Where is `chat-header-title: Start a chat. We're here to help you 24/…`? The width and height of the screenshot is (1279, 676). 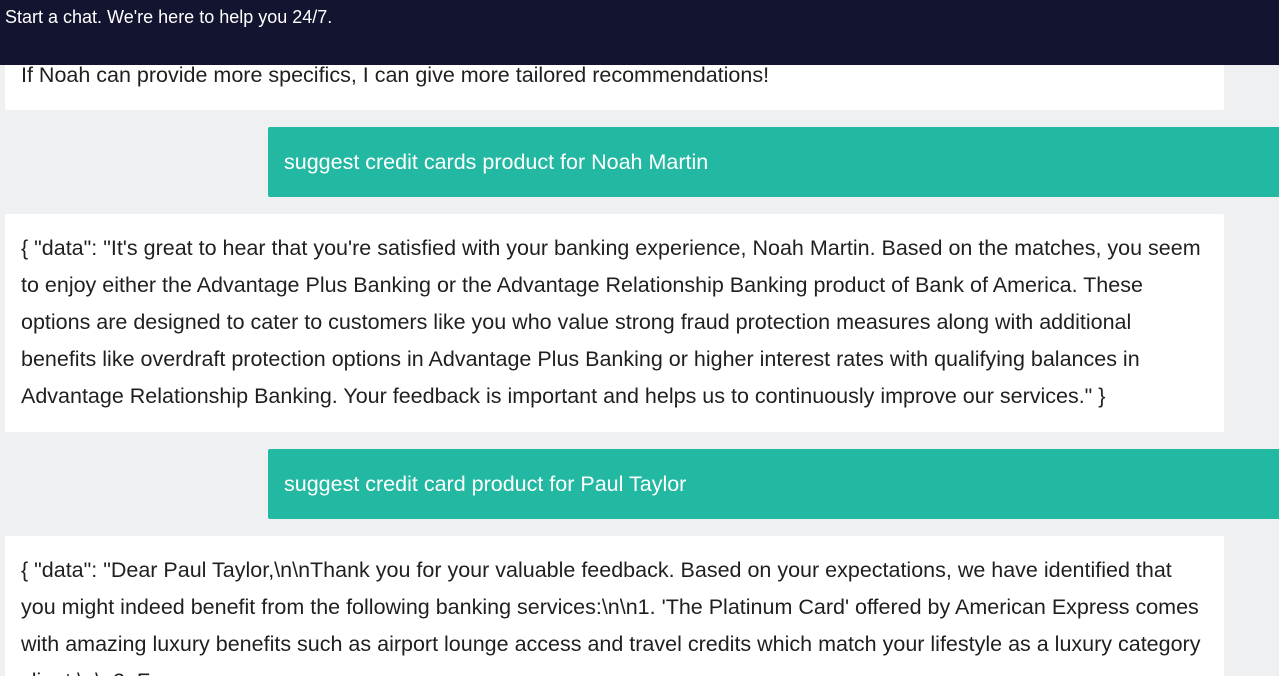 chat-header-title: Start a chat. We're here to help you 24/… is located at coordinates (169, 17).